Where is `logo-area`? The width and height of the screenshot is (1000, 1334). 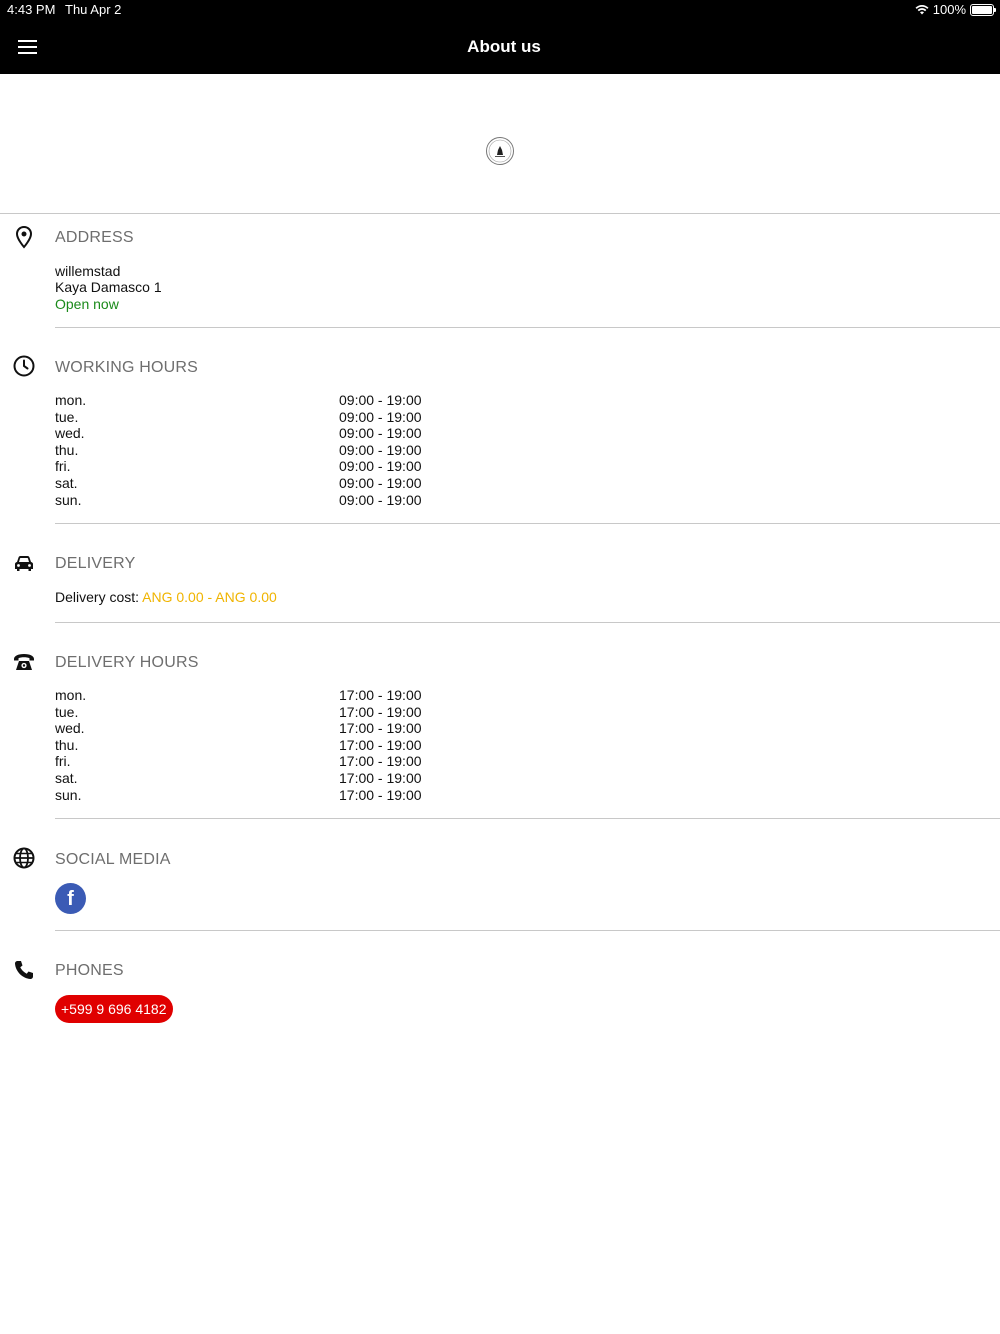 logo-area is located at coordinates (500, 144).